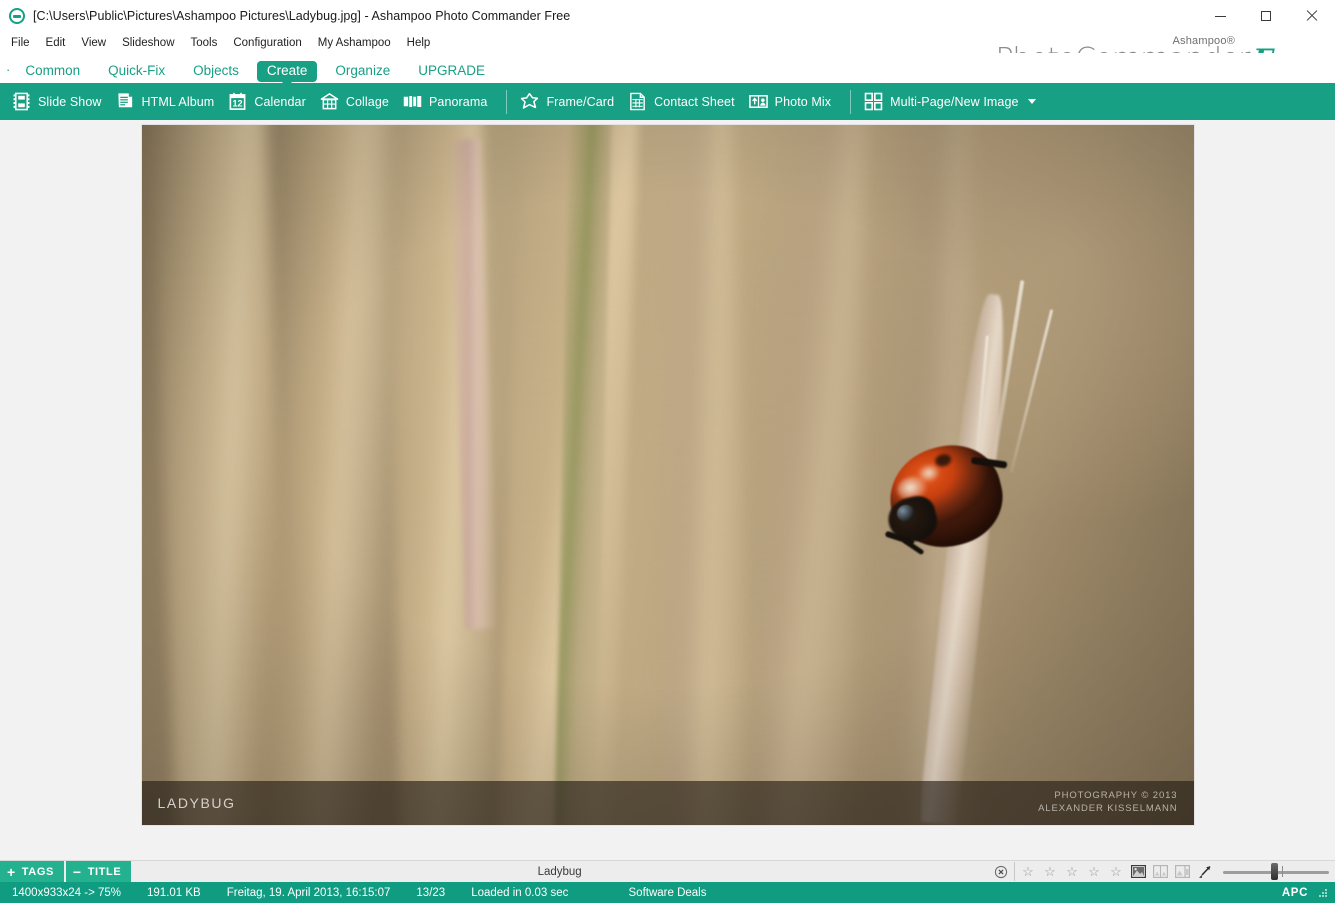 The image size is (1335, 903). What do you see at coordinates (67, 892) in the screenshot?
I see `status-dimensions: 1400x933x24 -> 75%` at bounding box center [67, 892].